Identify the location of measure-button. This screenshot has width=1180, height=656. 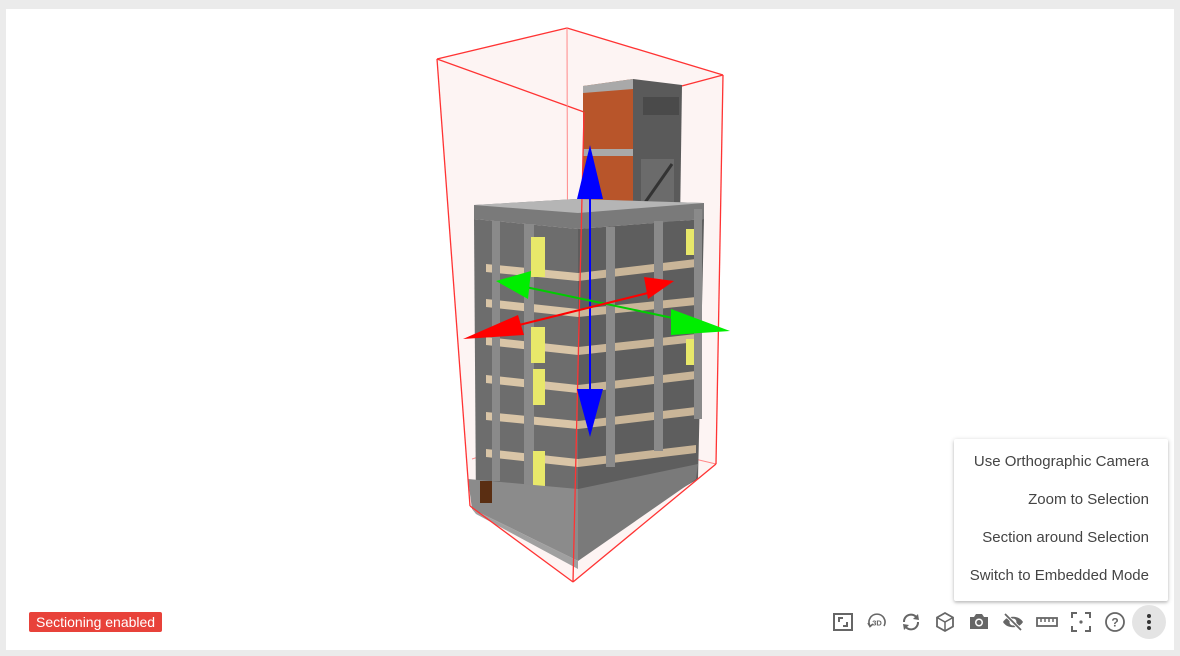
(1047, 622).